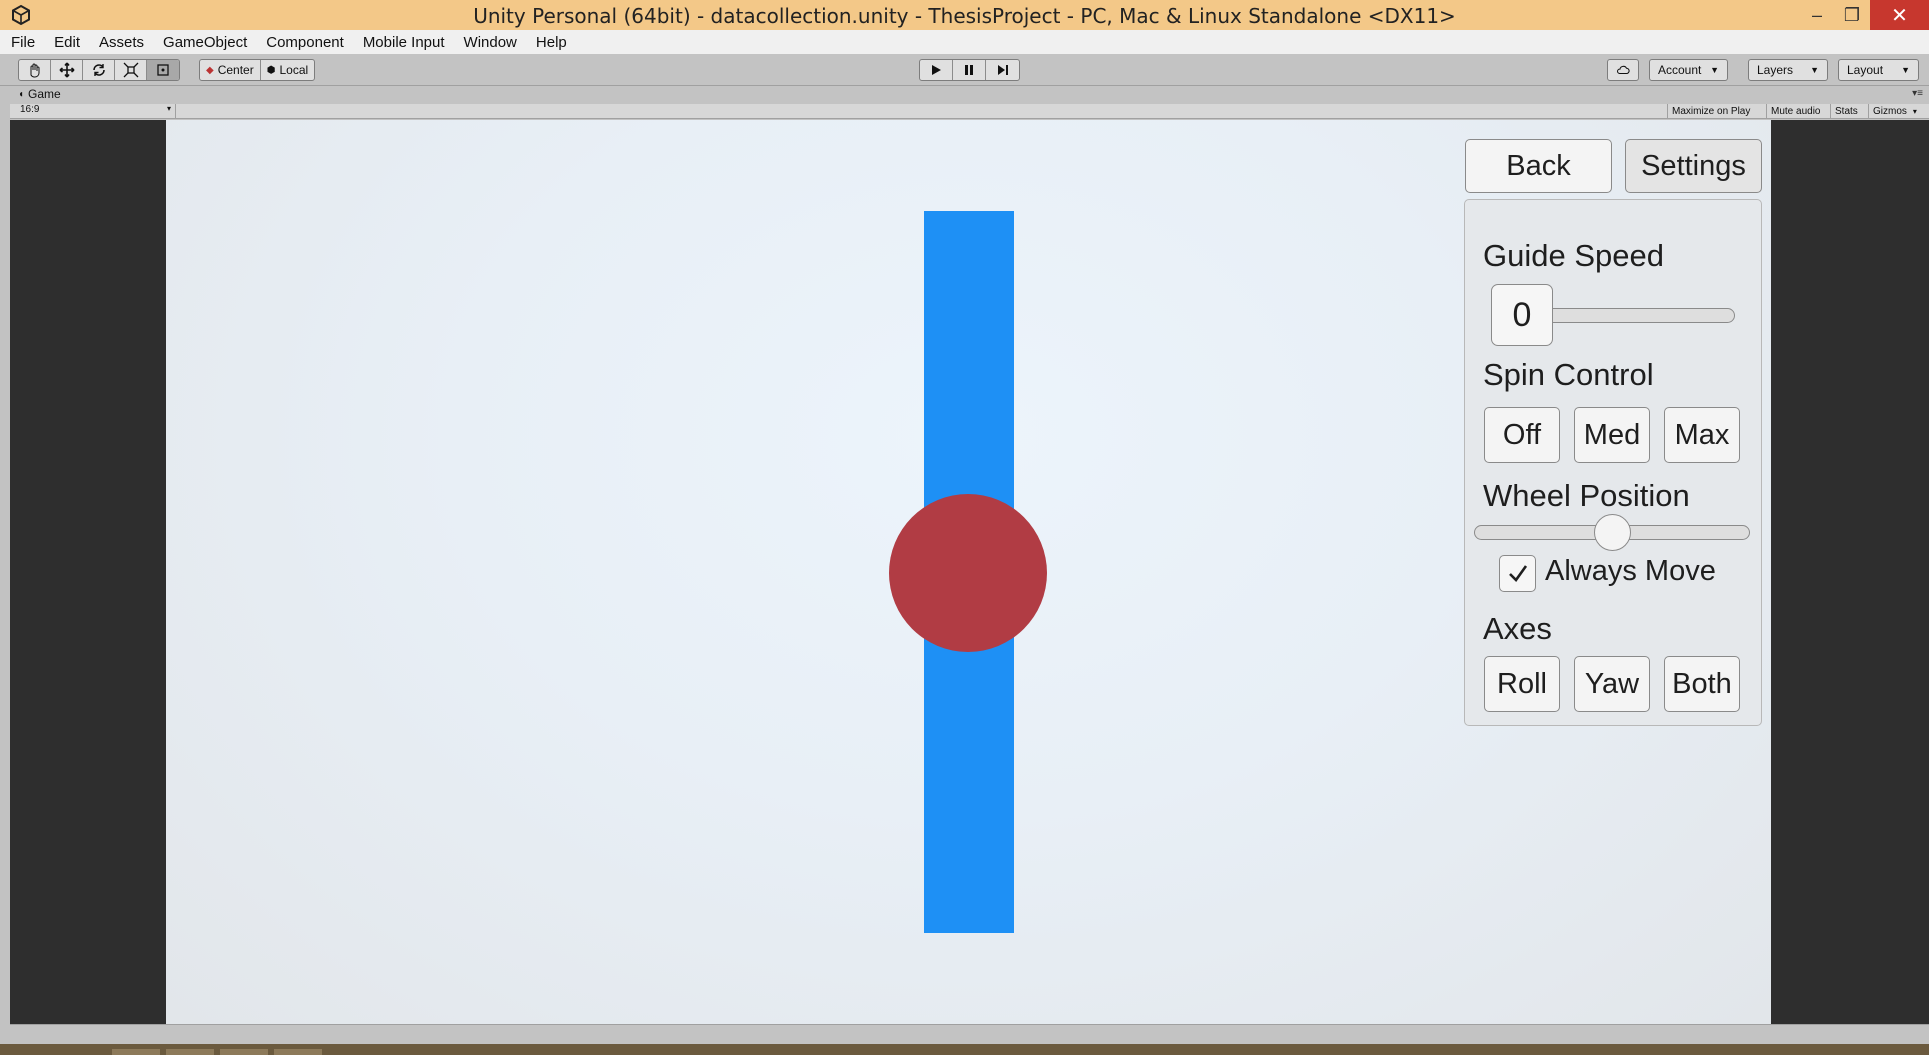  I want to click on spin-off-button: Off, so click(1522, 435).